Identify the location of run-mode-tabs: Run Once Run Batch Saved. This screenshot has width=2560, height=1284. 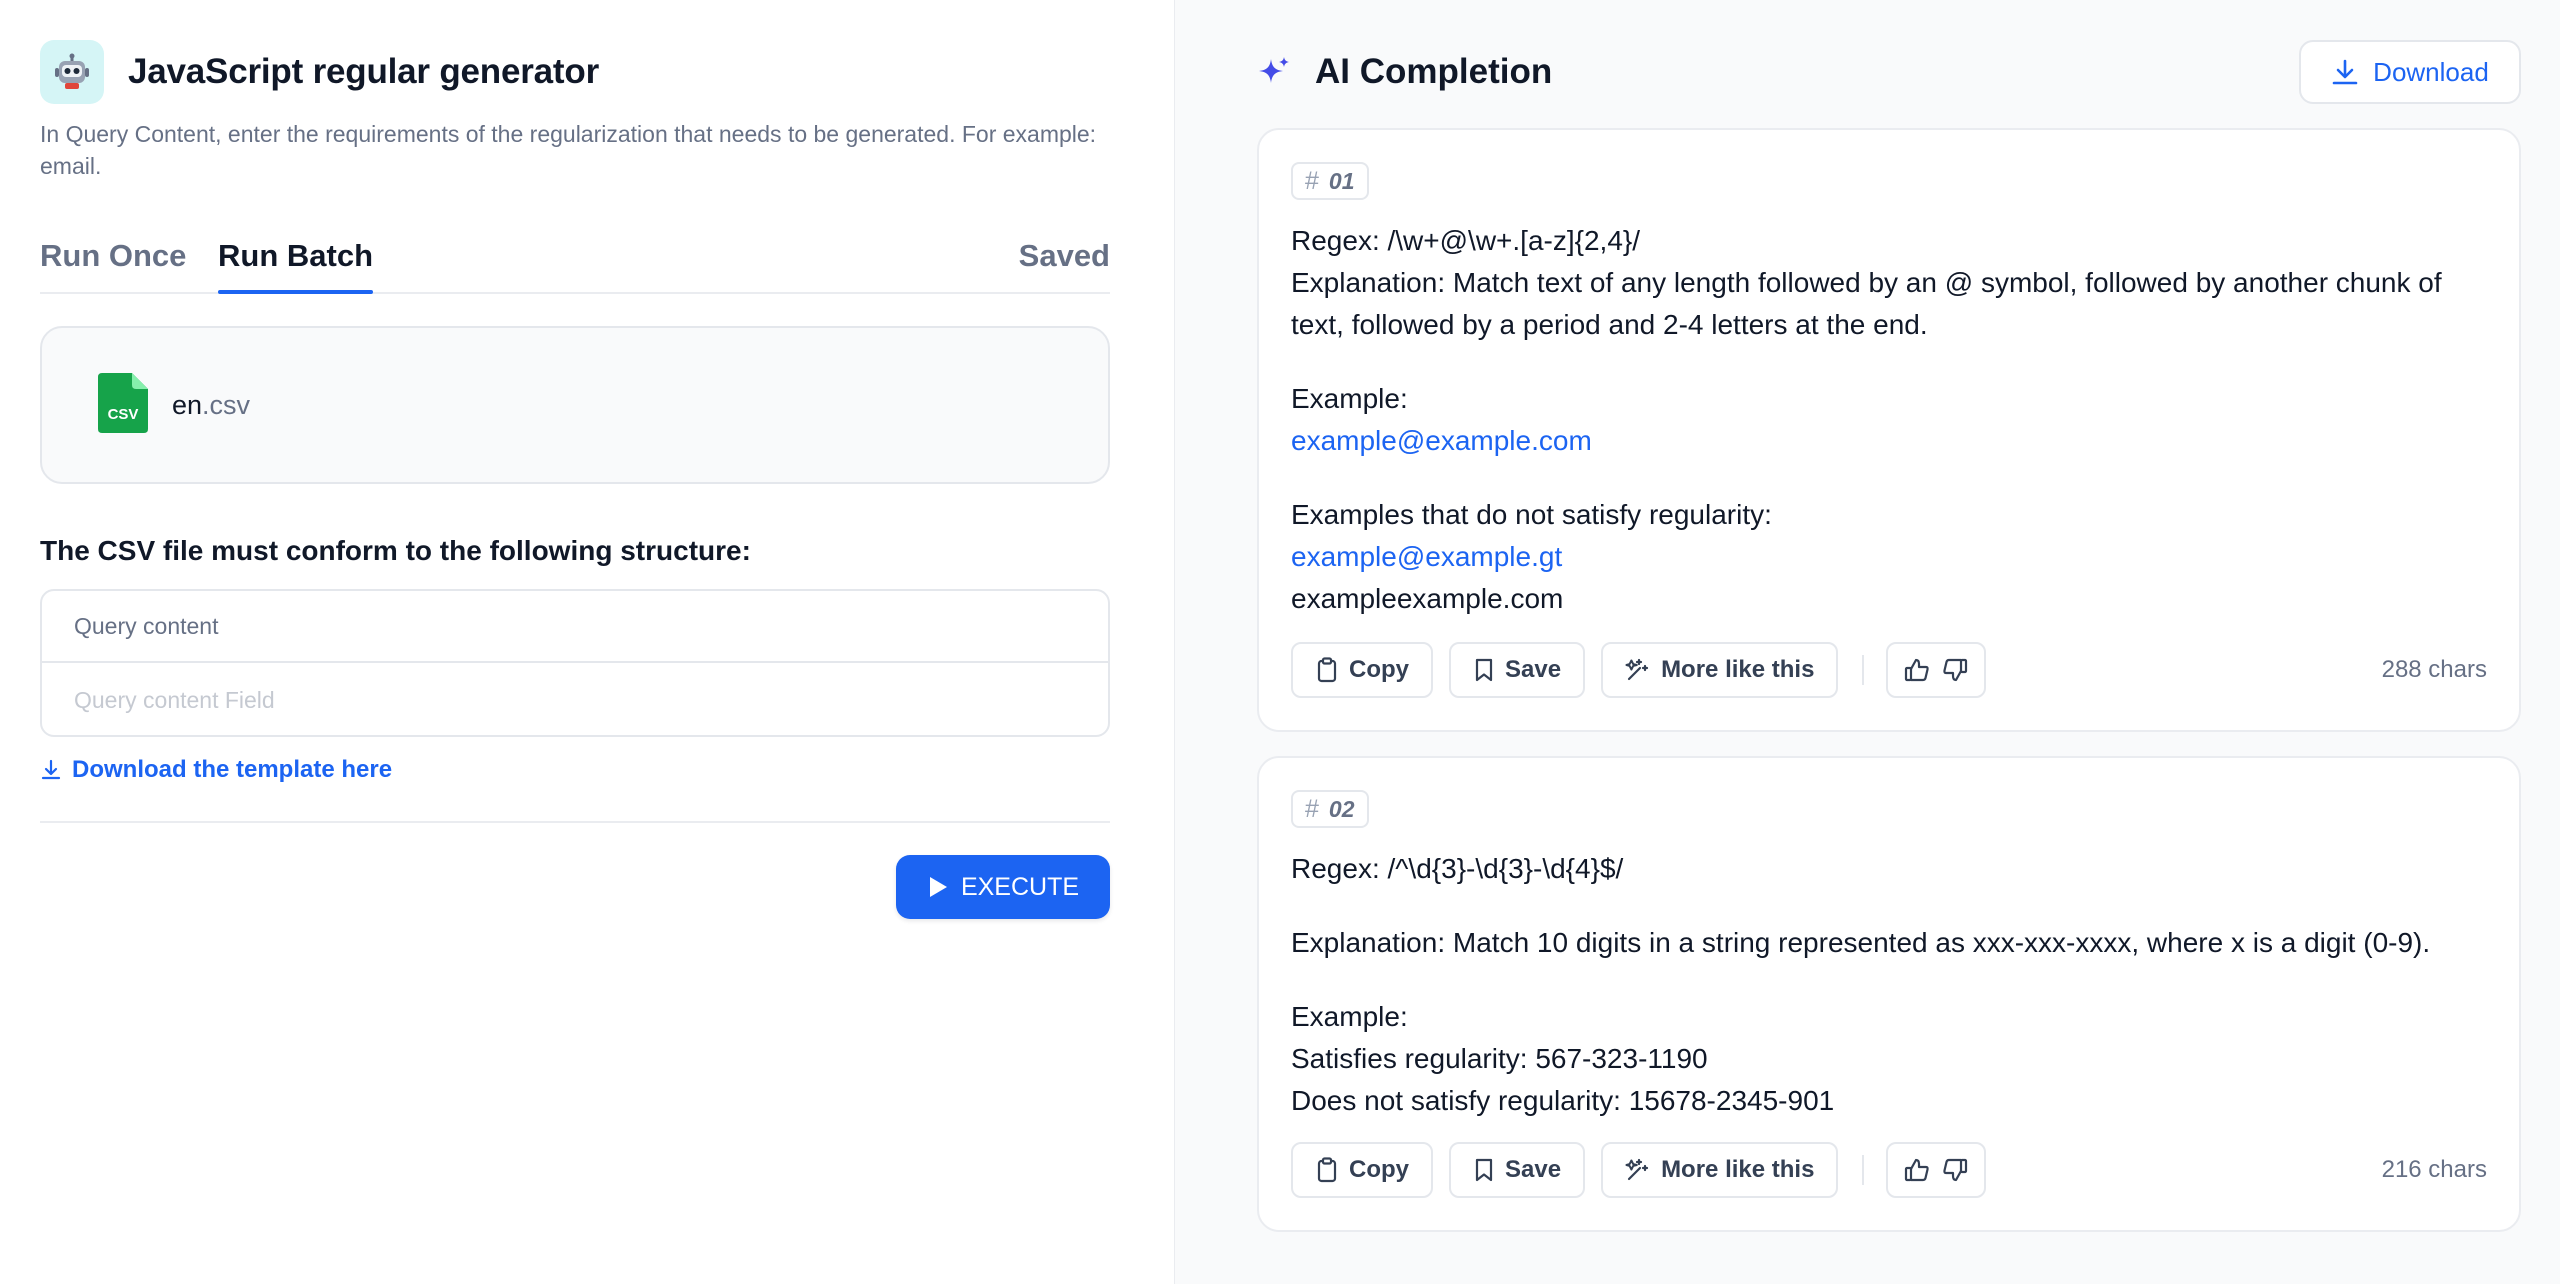
(575, 260).